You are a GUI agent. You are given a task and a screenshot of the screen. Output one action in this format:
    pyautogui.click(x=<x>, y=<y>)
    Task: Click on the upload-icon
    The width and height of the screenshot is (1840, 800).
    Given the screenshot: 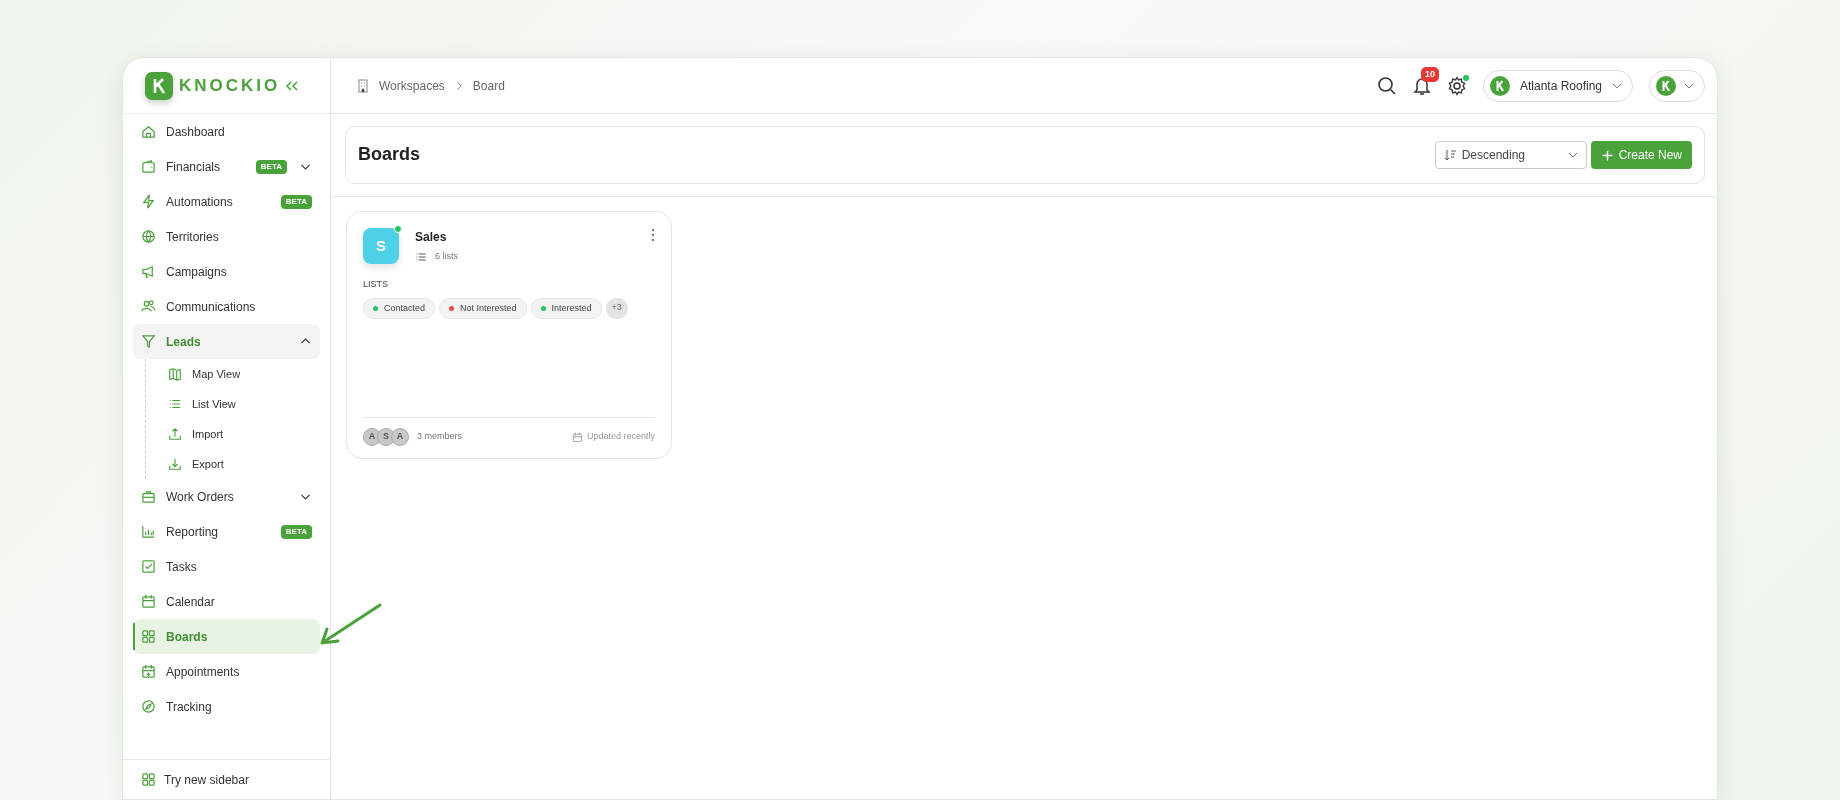 What is the action you would take?
    pyautogui.click(x=175, y=434)
    